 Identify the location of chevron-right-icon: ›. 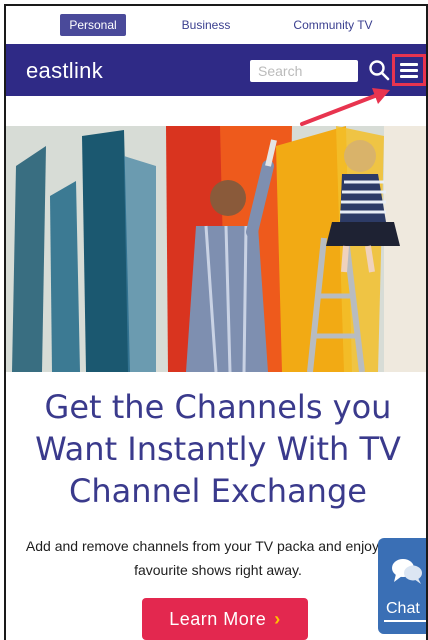
(277, 619).